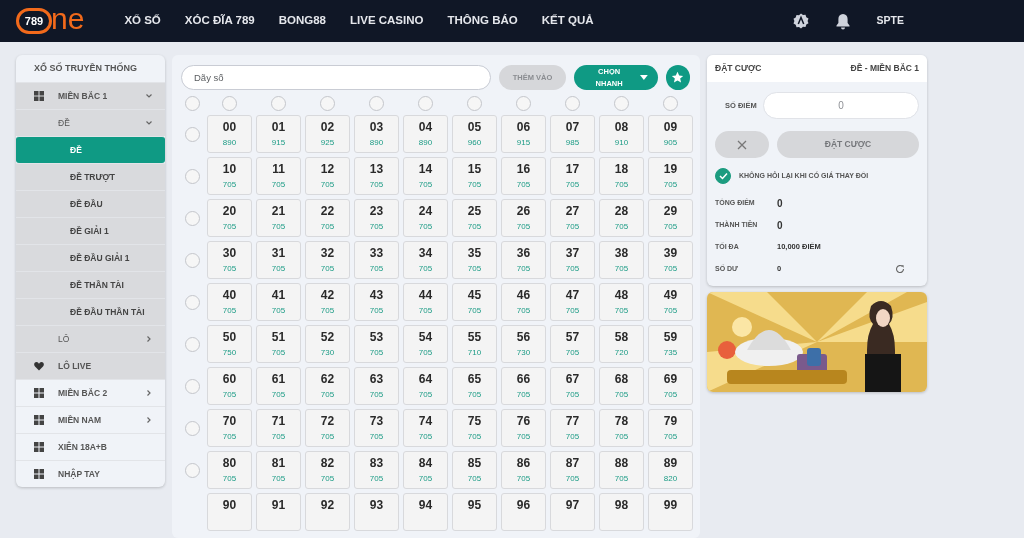 This screenshot has height=538, width=1024. What do you see at coordinates (278, 512) in the screenshot?
I see `number-tile: 91` at bounding box center [278, 512].